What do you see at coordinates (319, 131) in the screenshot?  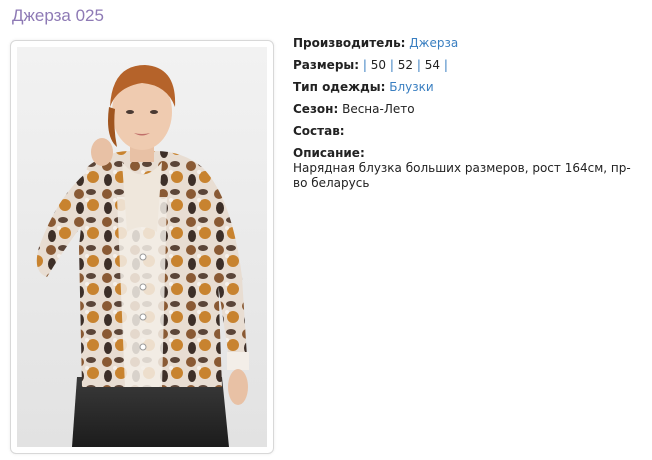 I see `composition-label: Состав:` at bounding box center [319, 131].